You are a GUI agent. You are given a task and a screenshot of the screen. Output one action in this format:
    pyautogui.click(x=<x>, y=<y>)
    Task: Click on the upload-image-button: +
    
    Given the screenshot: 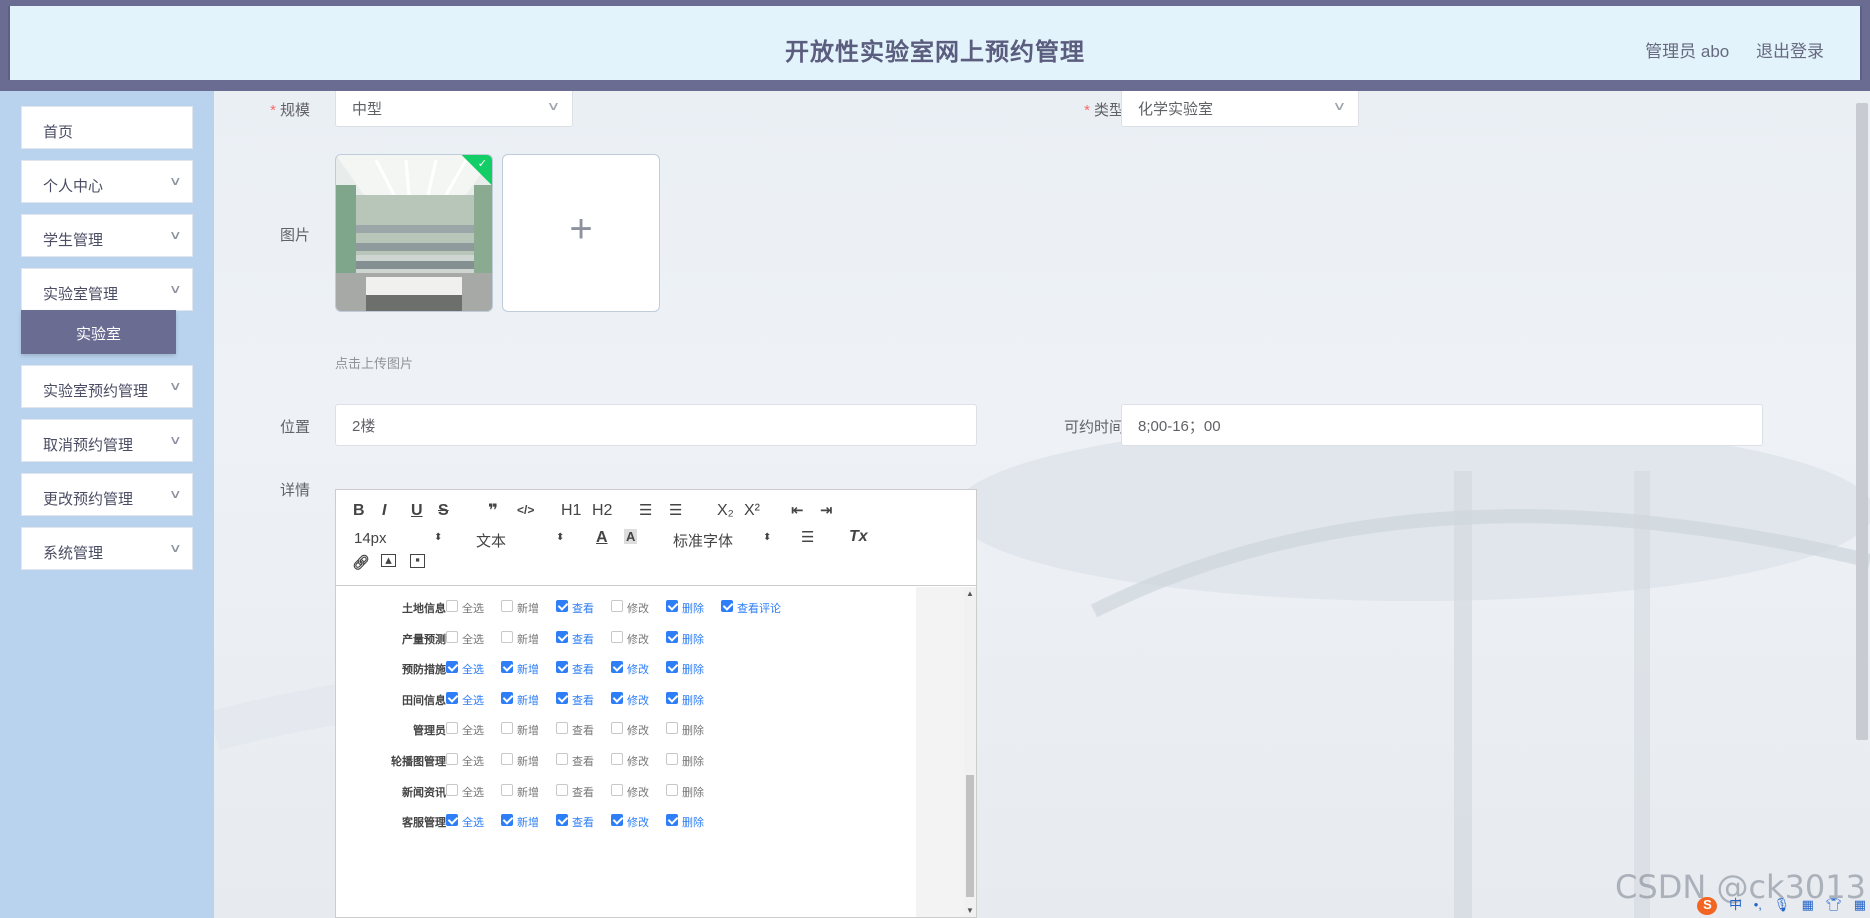 What is the action you would take?
    pyautogui.click(x=581, y=233)
    